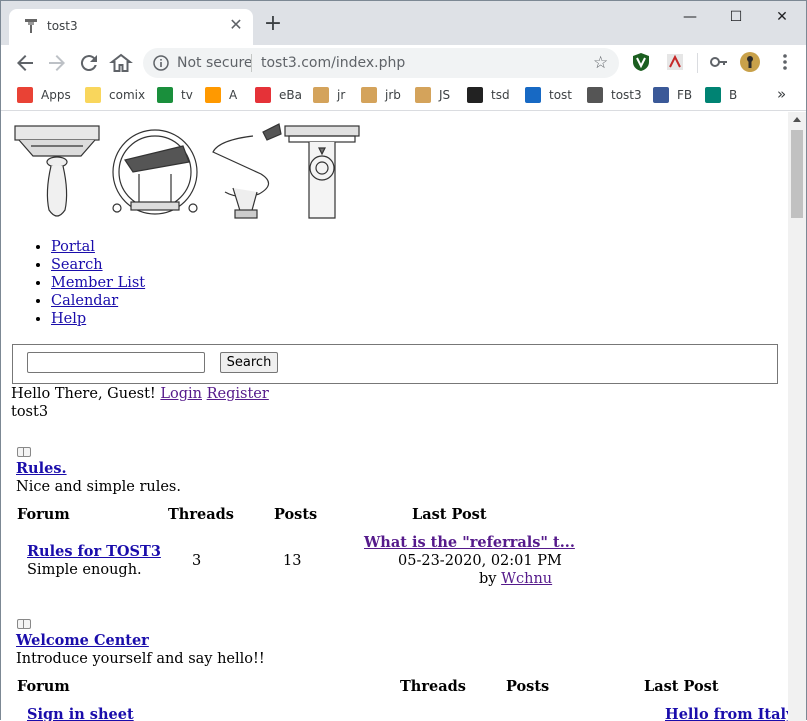  What do you see at coordinates (98, 487) in the screenshot?
I see `category-description: Nice and simple rules.` at bounding box center [98, 487].